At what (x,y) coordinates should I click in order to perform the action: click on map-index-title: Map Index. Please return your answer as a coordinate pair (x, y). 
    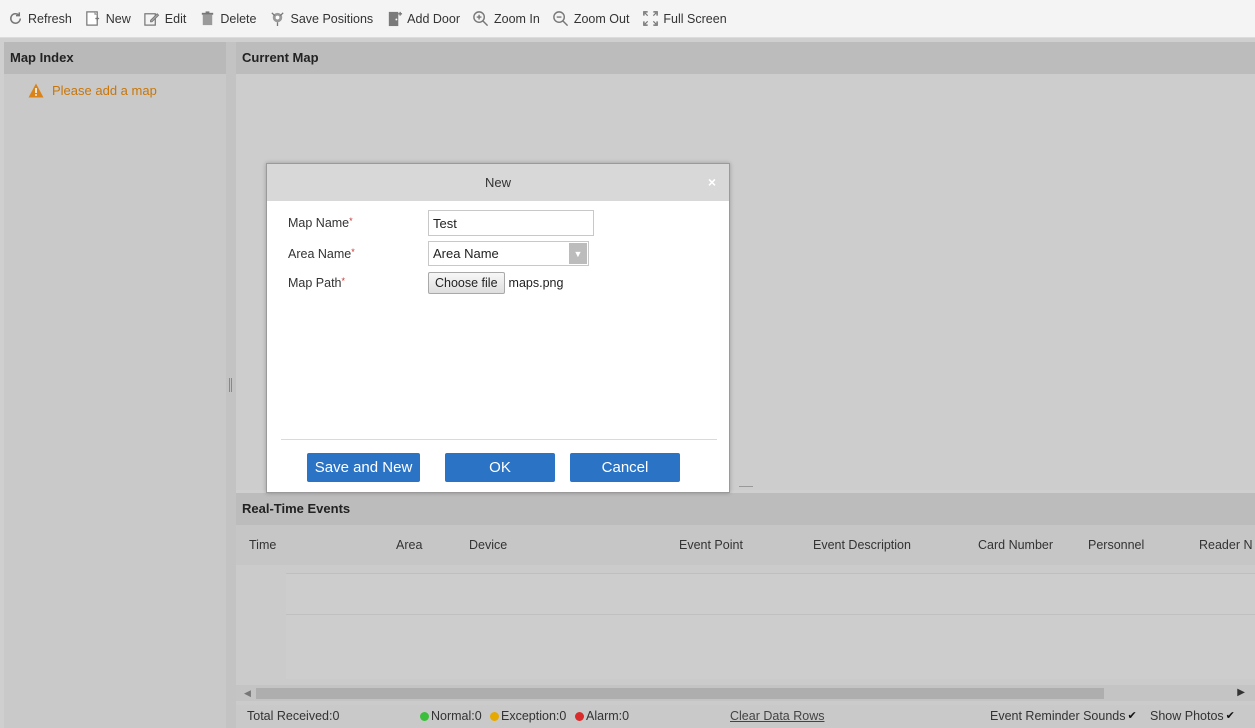
    Looking at the image, I should click on (115, 58).